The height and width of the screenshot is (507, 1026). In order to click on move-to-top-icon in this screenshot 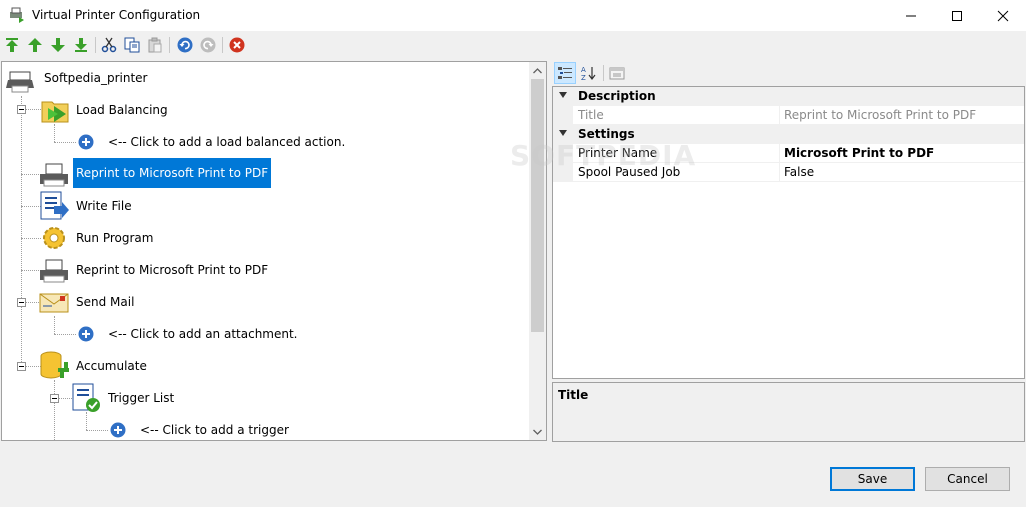, I will do `click(12, 45)`.